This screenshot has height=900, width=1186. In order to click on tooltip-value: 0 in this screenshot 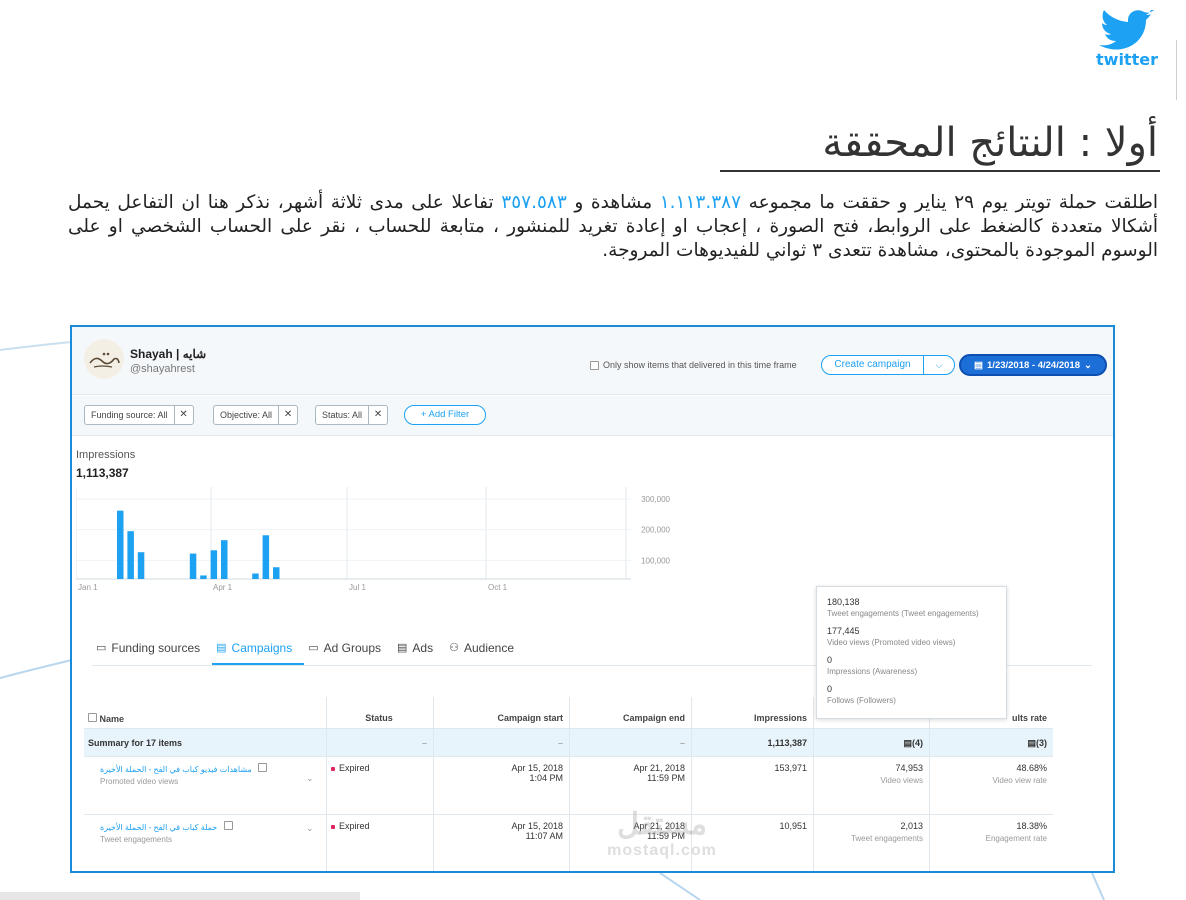, I will do `click(830, 660)`.